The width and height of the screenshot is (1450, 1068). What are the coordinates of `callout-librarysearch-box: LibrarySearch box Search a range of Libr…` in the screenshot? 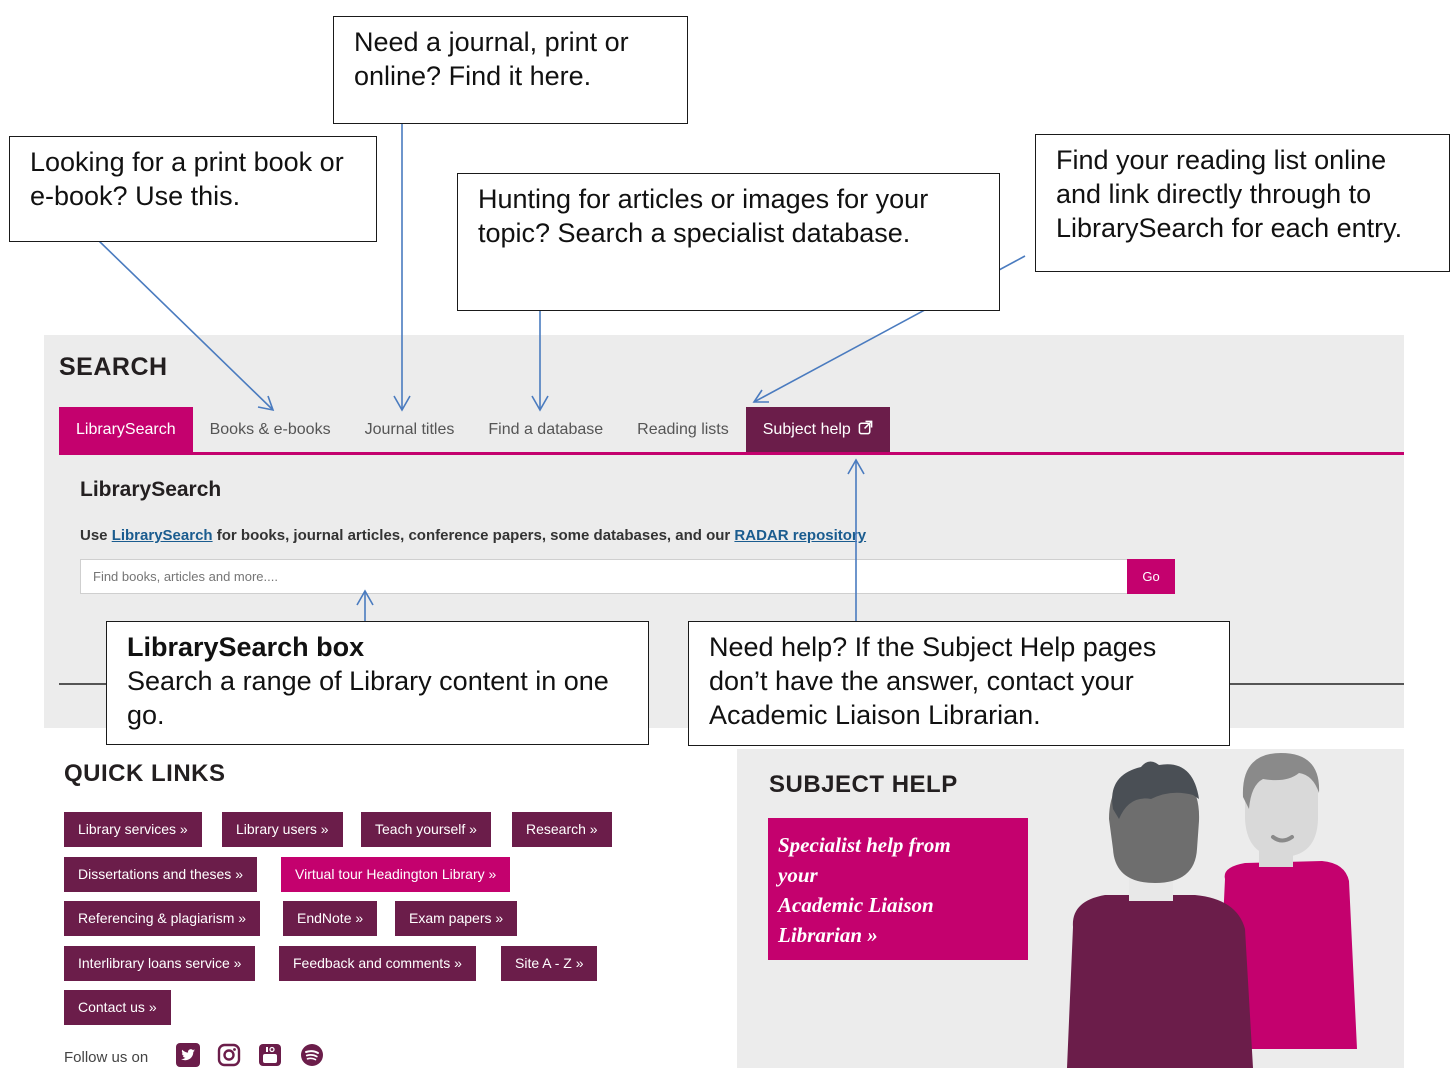 It's located at (377, 683).